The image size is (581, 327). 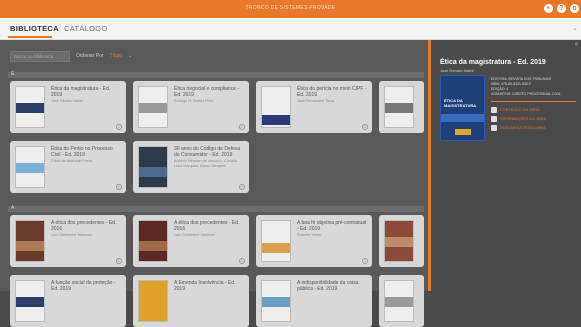 I want to click on detail-author: José Renato Nalini, so click(x=457, y=70).